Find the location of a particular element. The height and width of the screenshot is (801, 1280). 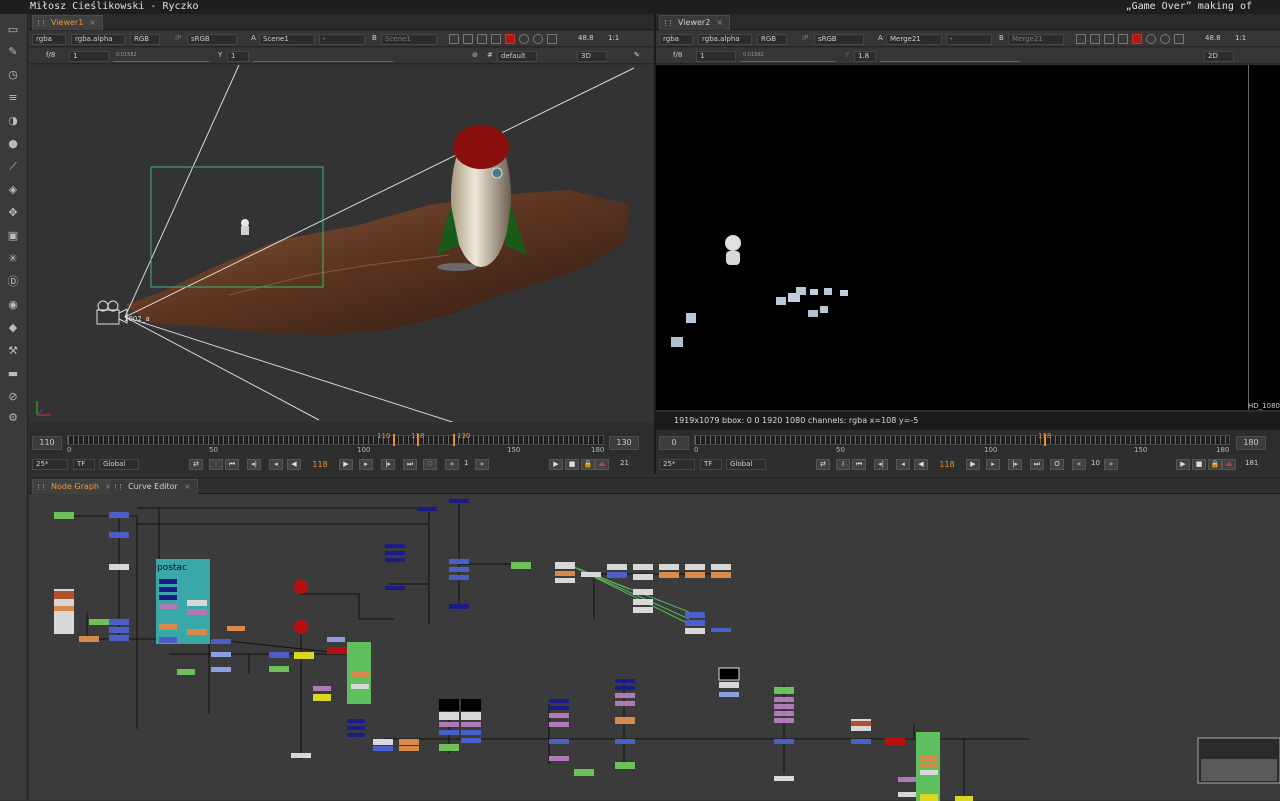

a-input-dropdown: Scene1 is located at coordinates (287, 39).